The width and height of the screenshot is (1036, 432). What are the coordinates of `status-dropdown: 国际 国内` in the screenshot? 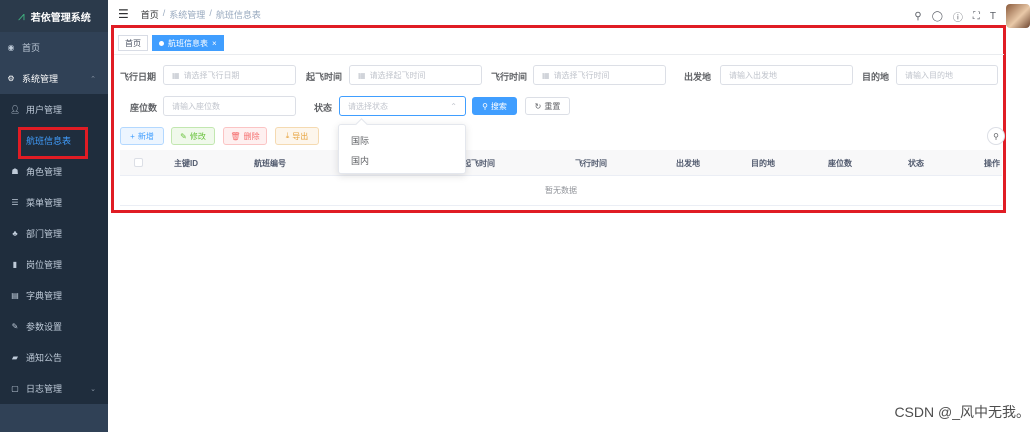 It's located at (402, 149).